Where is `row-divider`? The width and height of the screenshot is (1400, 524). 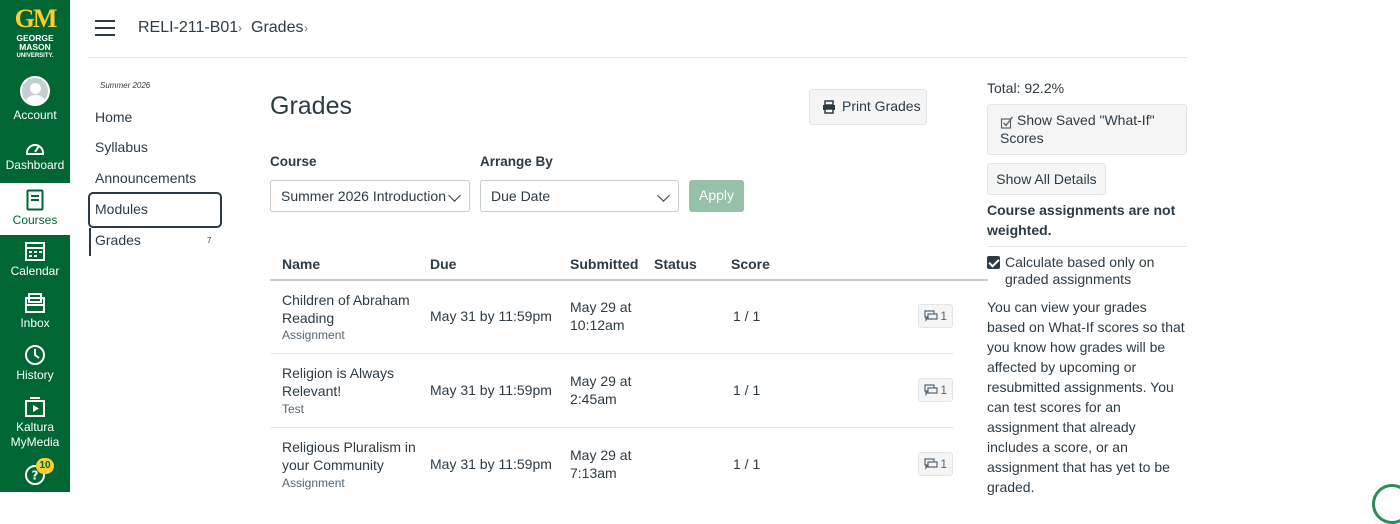 row-divider is located at coordinates (612, 353).